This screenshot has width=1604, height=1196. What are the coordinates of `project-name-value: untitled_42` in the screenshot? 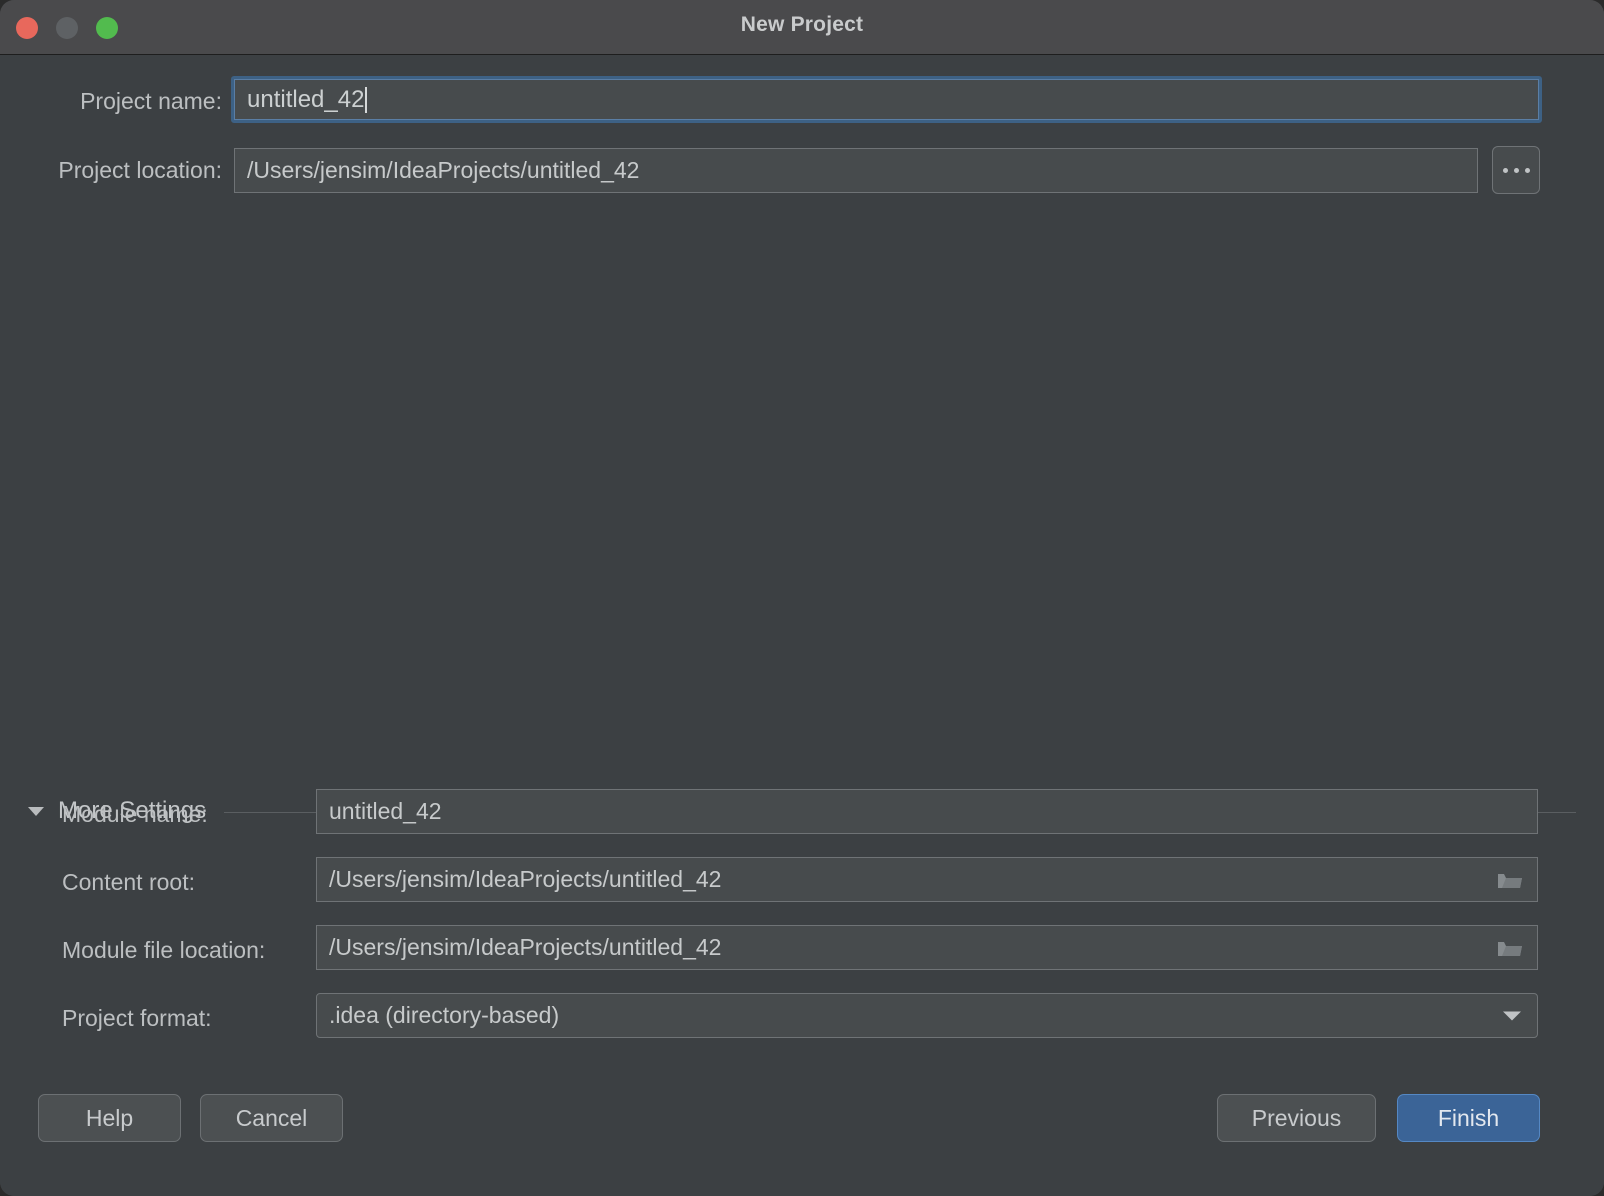 It's located at (306, 99).